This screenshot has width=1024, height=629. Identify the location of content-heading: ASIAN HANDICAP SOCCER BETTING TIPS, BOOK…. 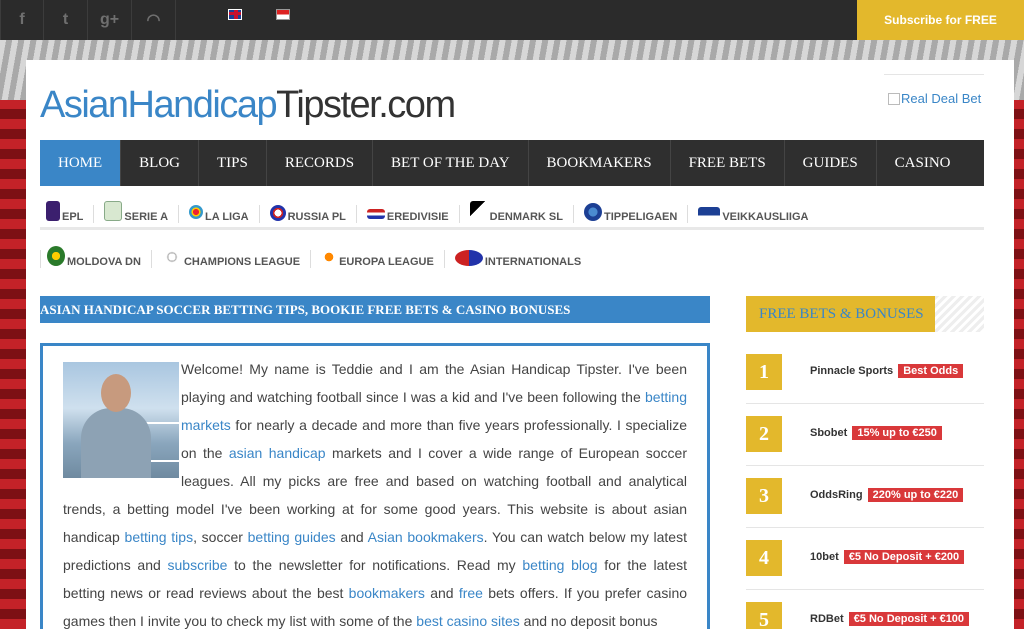
(375, 309).